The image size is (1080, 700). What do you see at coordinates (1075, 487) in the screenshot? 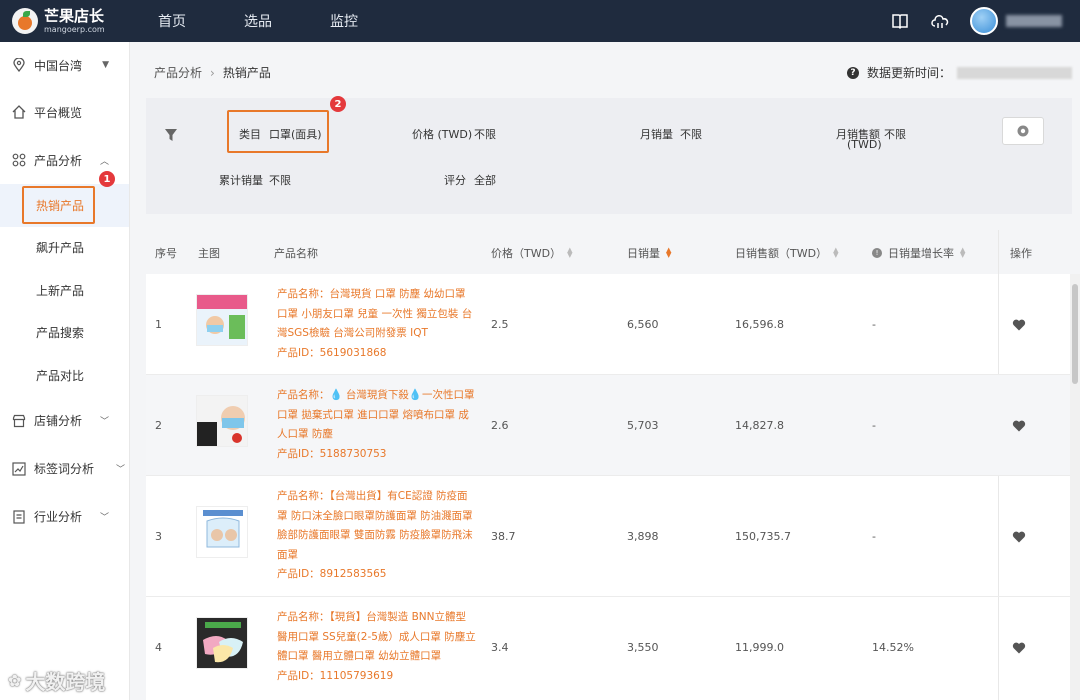
I see `scrollbar` at bounding box center [1075, 487].